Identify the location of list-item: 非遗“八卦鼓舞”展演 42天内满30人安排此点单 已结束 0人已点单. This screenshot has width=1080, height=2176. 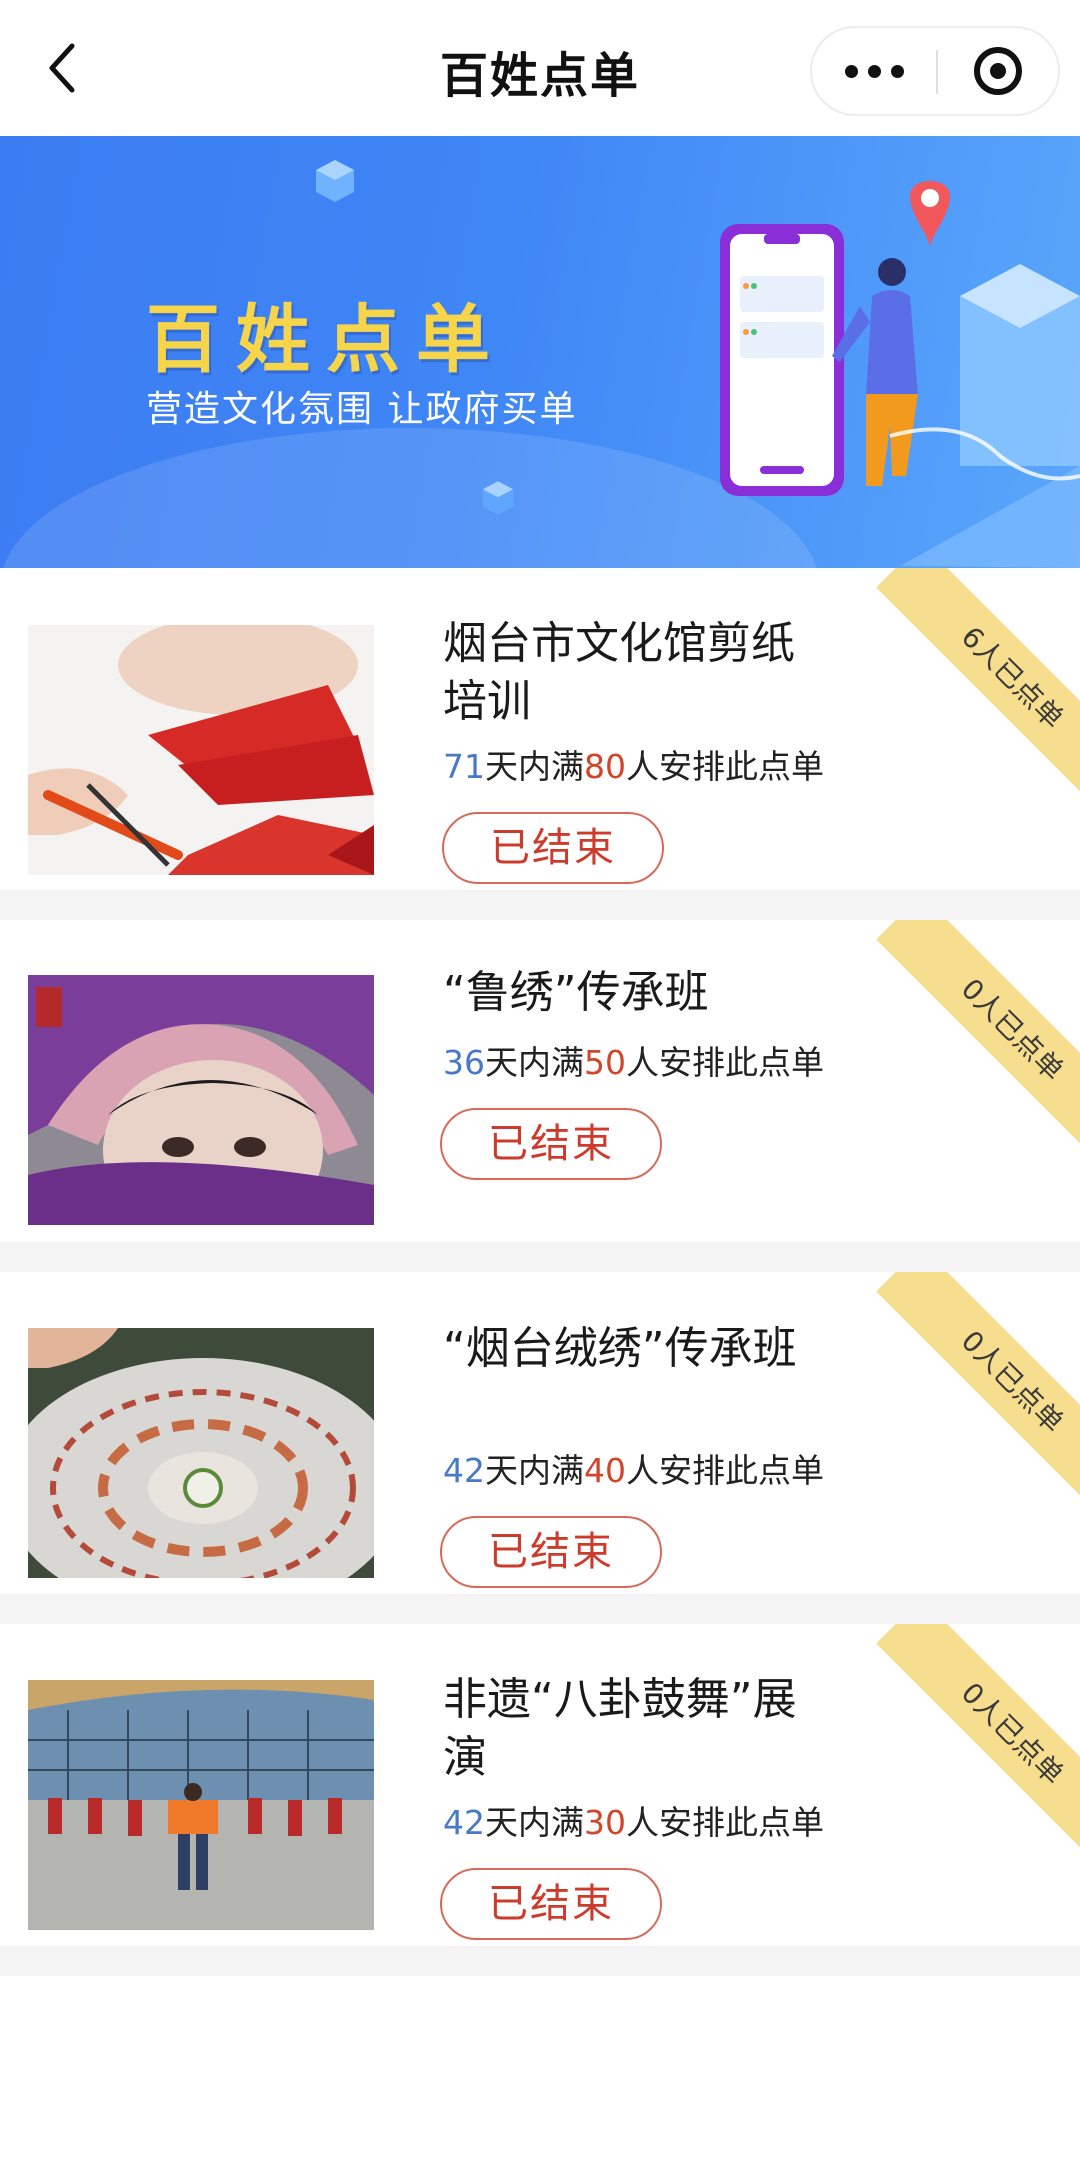
(540, 1785).